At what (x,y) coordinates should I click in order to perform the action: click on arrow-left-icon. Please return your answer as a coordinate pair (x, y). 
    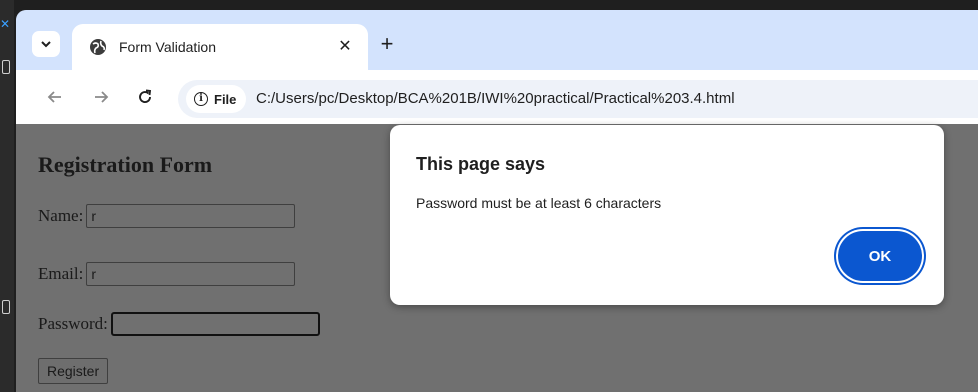
    Looking at the image, I should click on (54, 97).